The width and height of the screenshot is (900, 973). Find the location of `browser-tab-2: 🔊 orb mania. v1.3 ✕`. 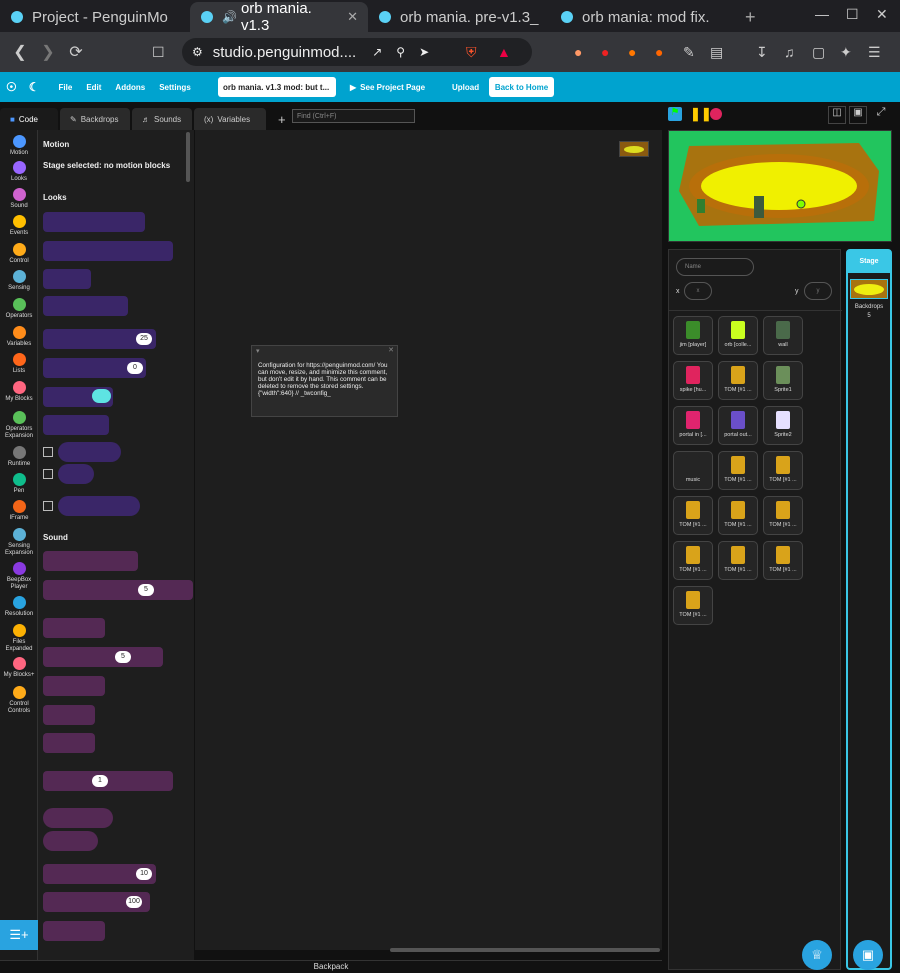

browser-tab-2: 🔊 orb mania. v1.3 ✕ is located at coordinates (279, 17).